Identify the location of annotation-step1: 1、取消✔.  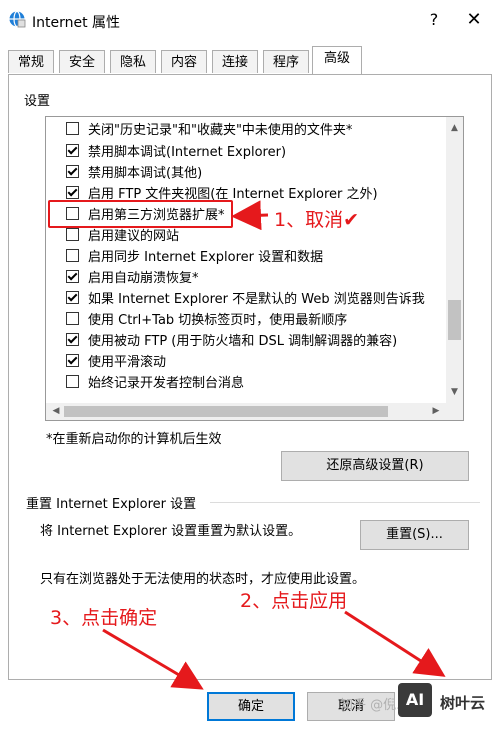
(317, 220).